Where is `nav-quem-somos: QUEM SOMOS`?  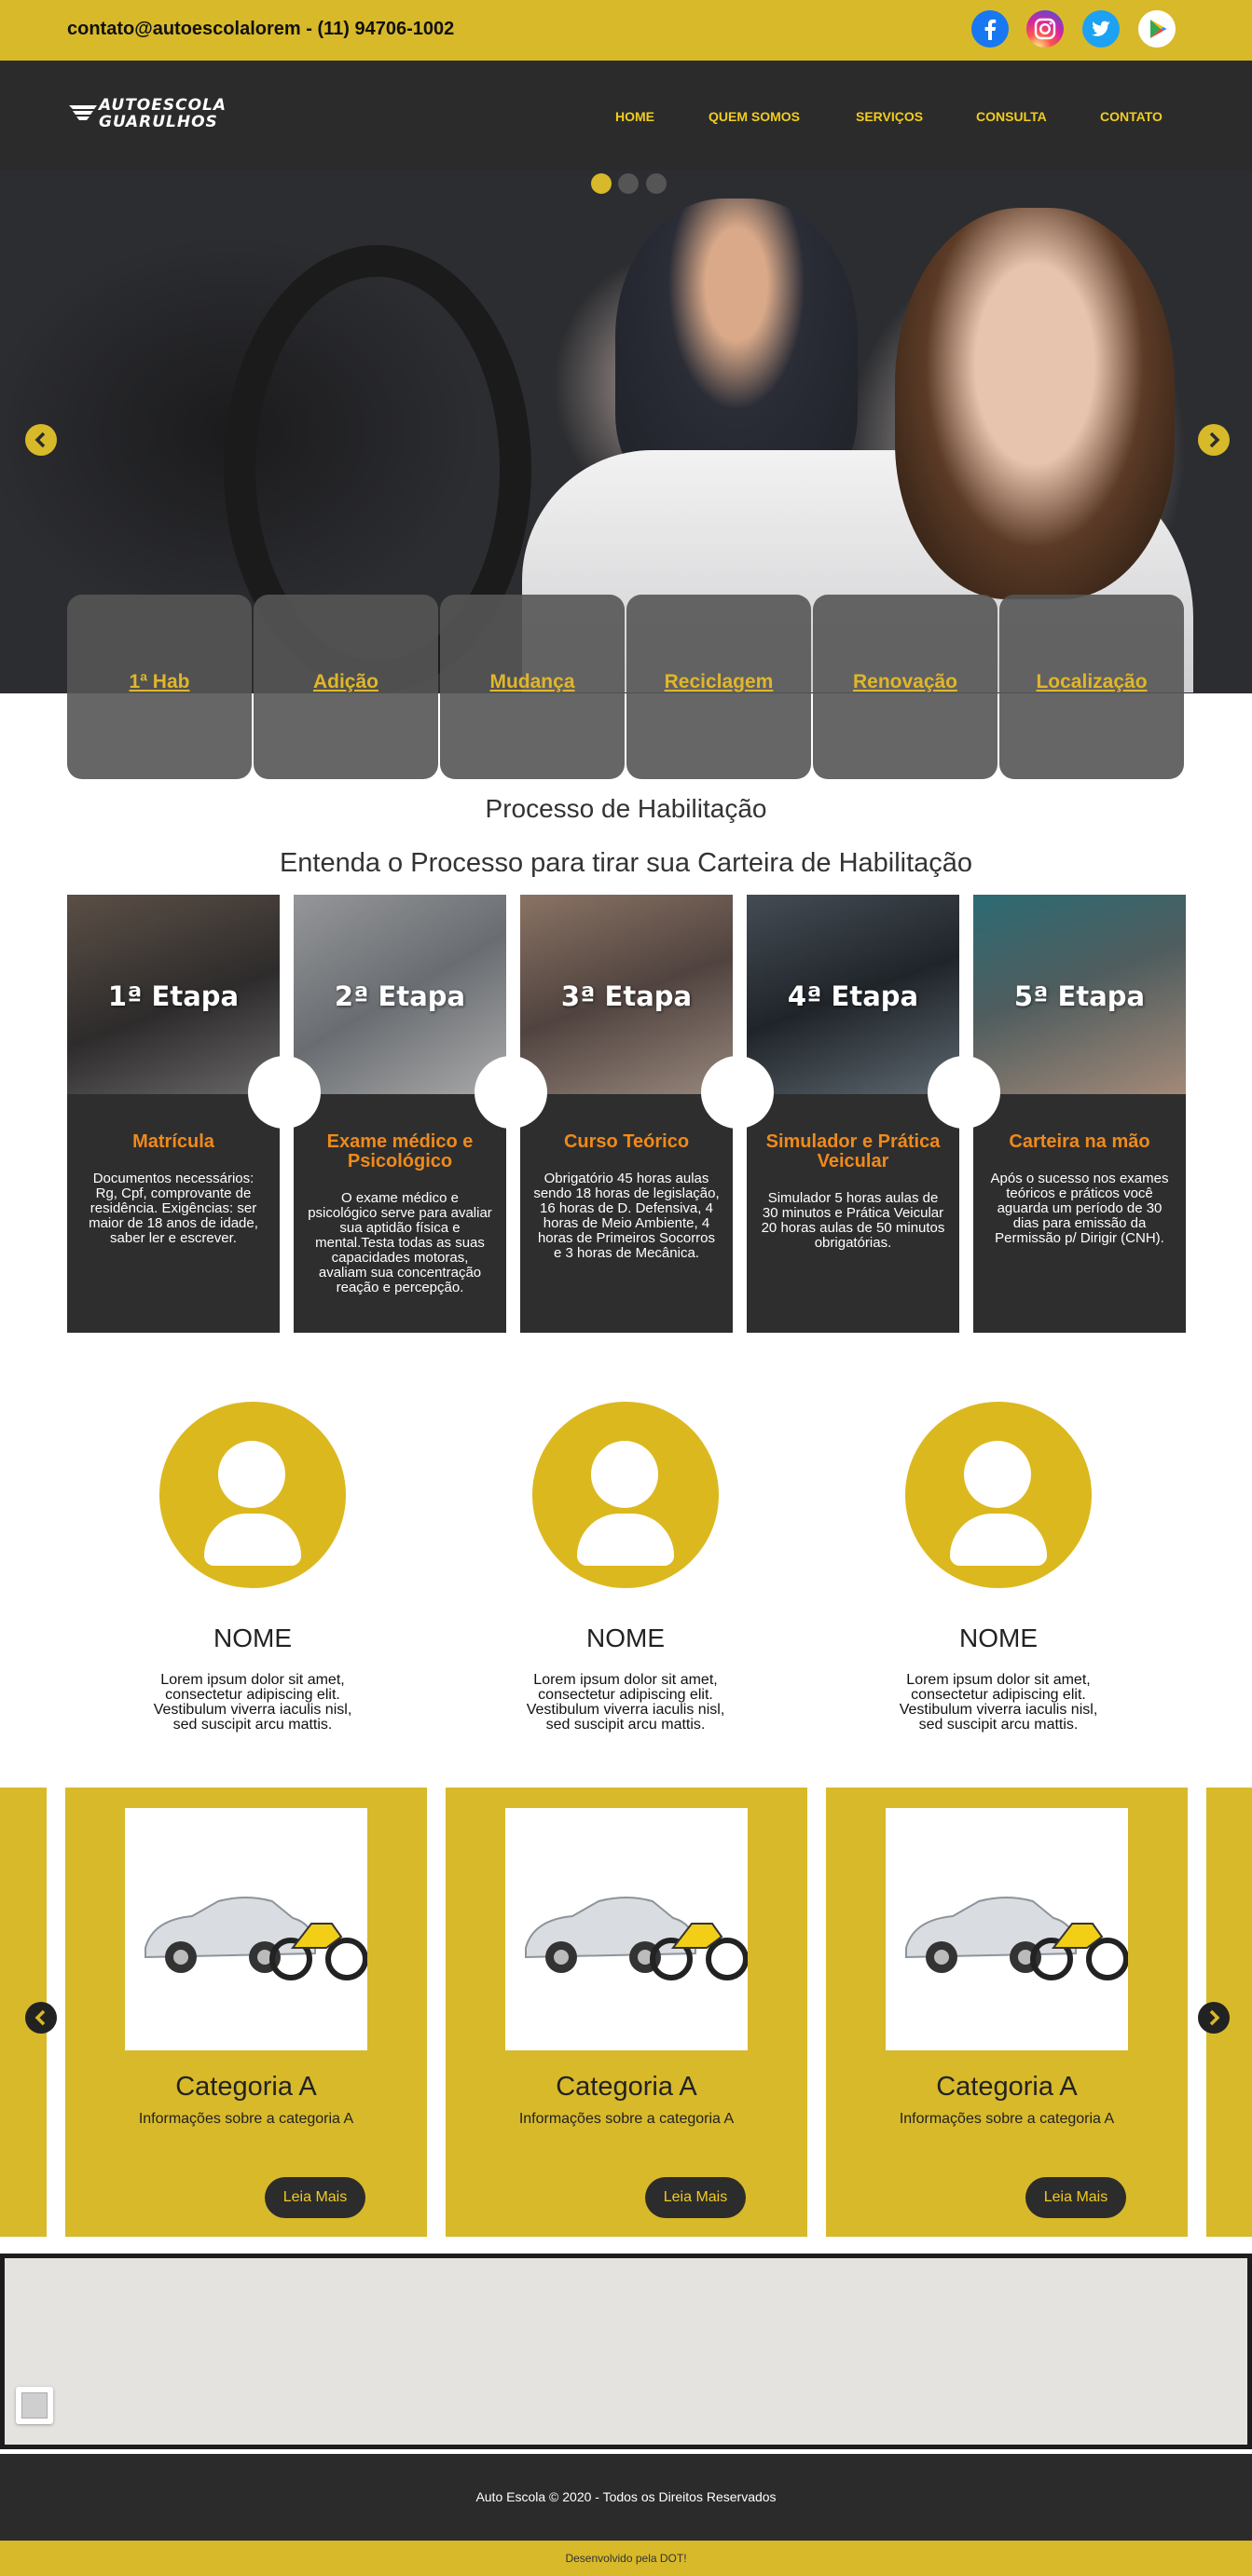
nav-quem-somos: QUEM SOMOS is located at coordinates (754, 116).